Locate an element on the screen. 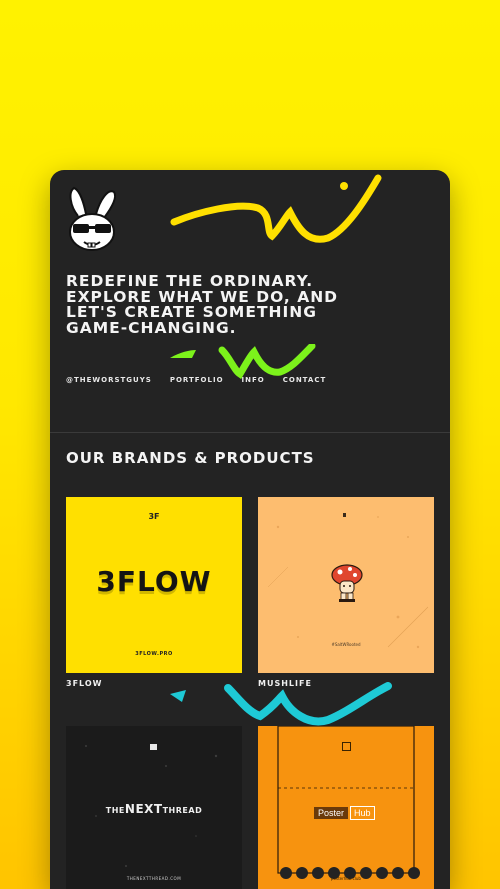 The height and width of the screenshot is (889, 500). brand-url: THENEXTTHREAD.COM is located at coordinates (154, 878).